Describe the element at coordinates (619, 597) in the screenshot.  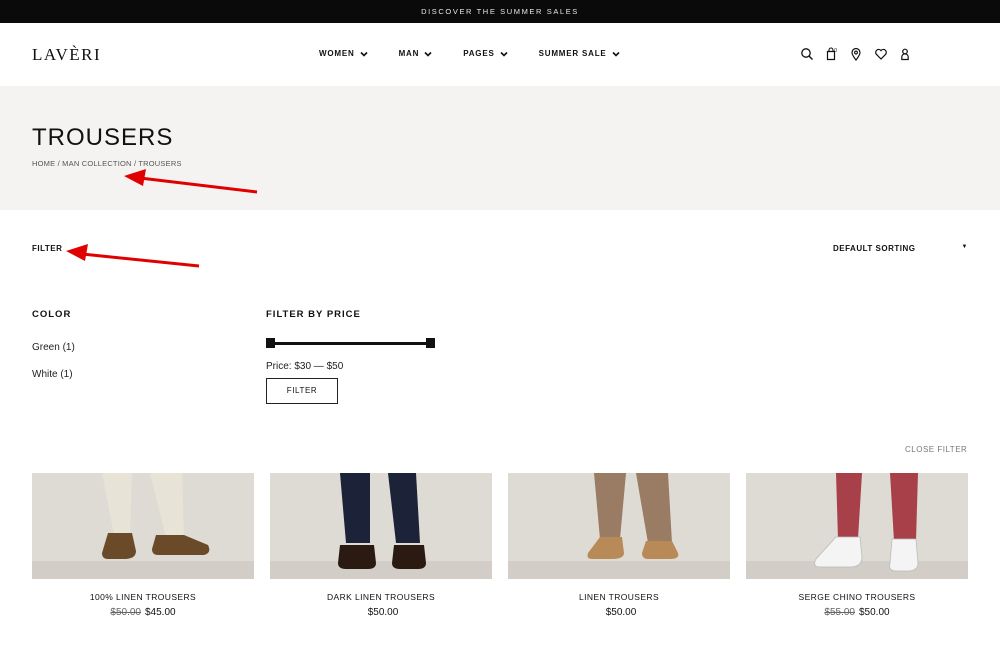
I see `product-name: LINEN TROUSERS` at that location.